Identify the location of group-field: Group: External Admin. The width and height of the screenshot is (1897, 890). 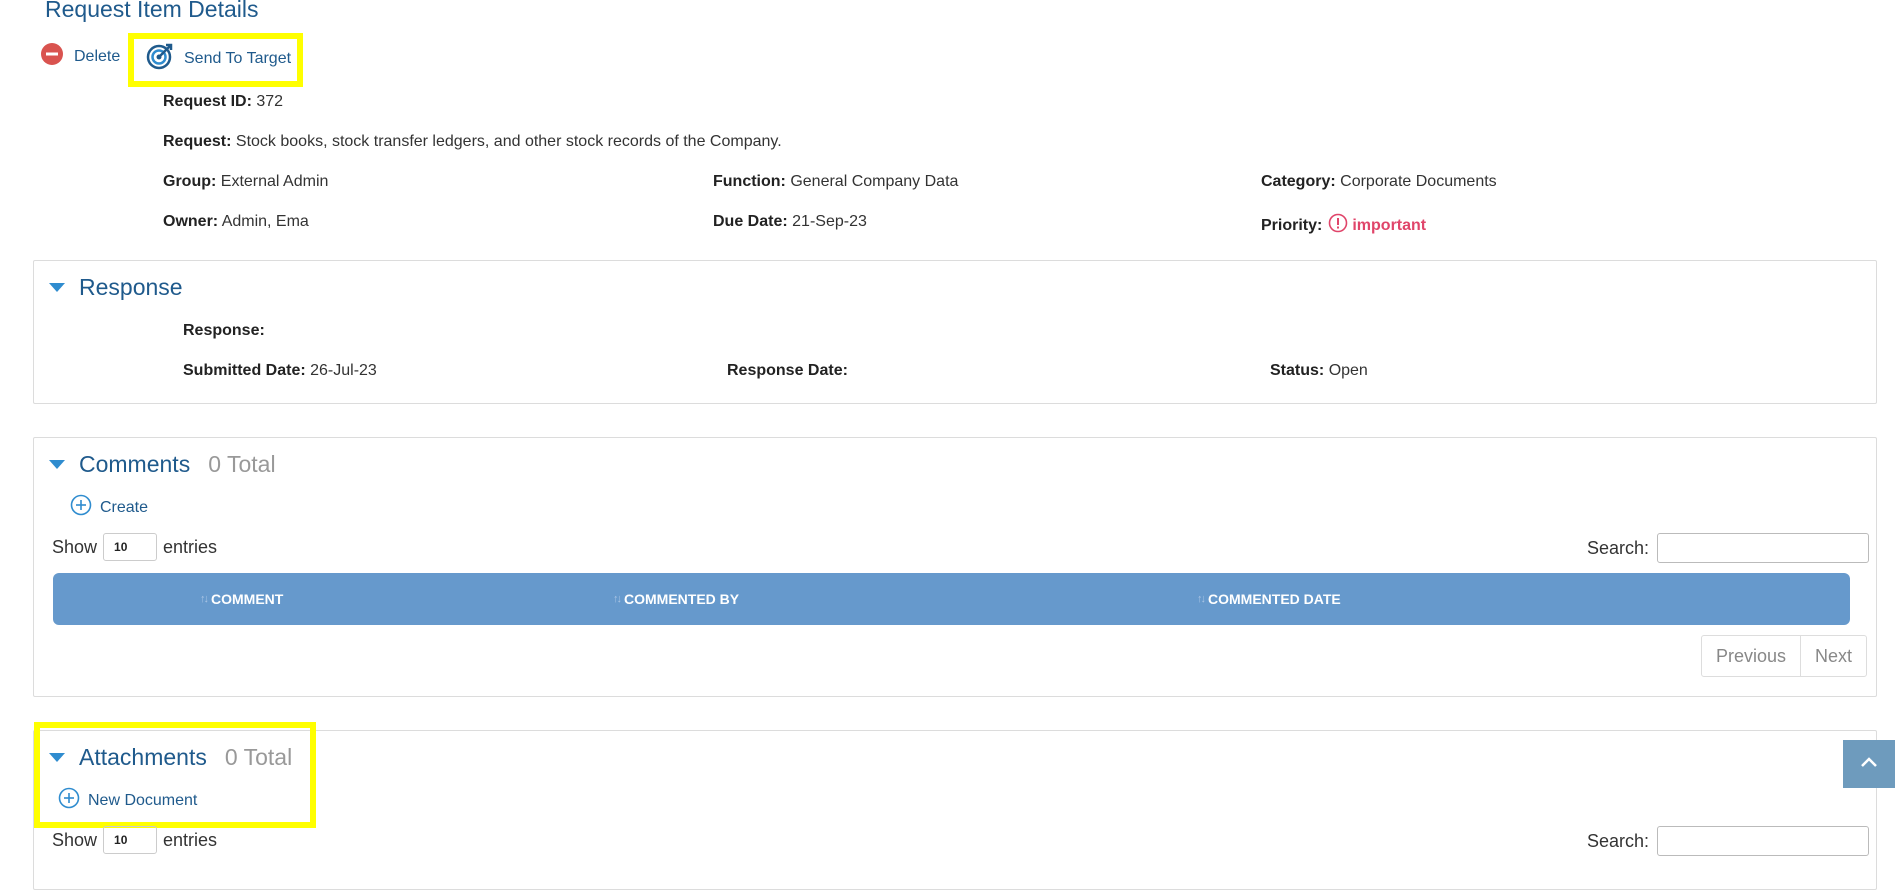
(246, 181).